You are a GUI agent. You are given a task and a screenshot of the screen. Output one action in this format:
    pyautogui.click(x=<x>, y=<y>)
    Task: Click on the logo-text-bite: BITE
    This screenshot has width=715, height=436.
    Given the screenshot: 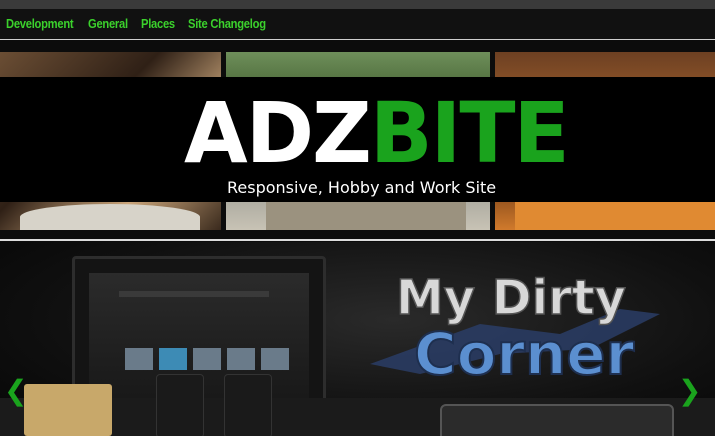 What is the action you would take?
    pyautogui.click(x=469, y=133)
    